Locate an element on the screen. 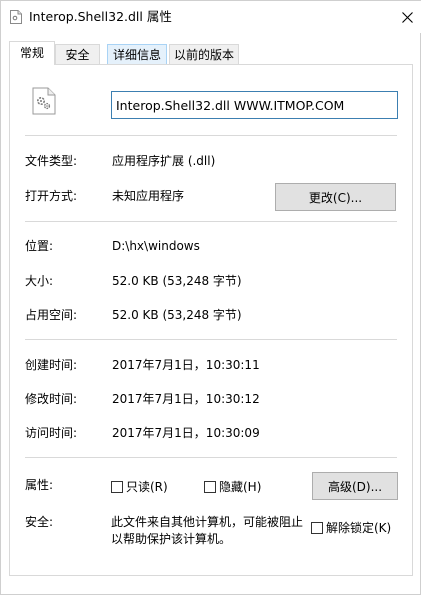  security-message: 此文件来自其他计算机，可能被阻止 以帮助保护该计算机。 is located at coordinates (211, 531).